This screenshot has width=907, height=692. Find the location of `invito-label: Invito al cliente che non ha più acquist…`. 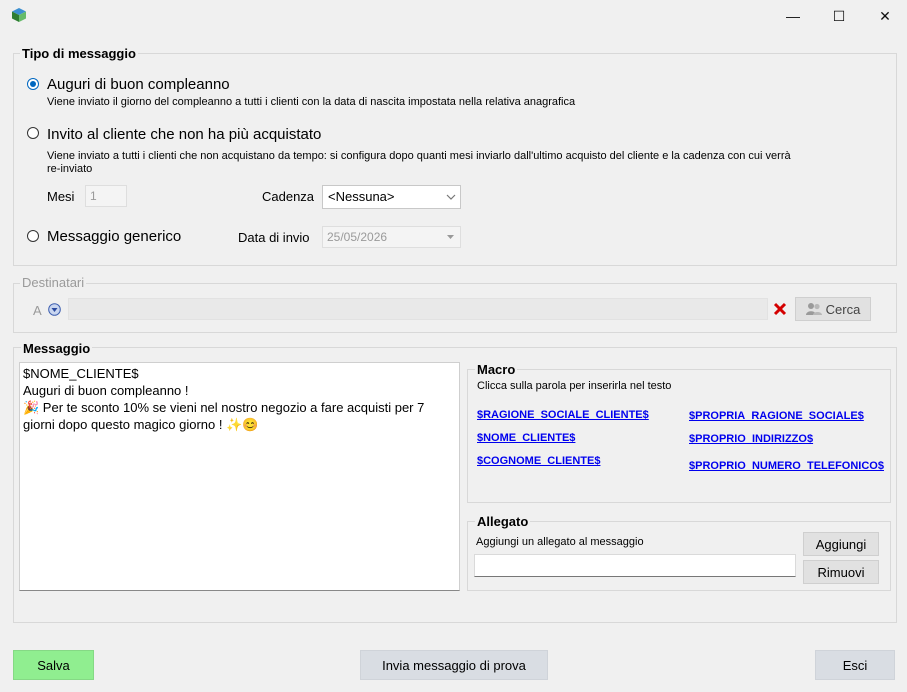

invito-label: Invito al cliente che non ha più acquist… is located at coordinates (184, 134).